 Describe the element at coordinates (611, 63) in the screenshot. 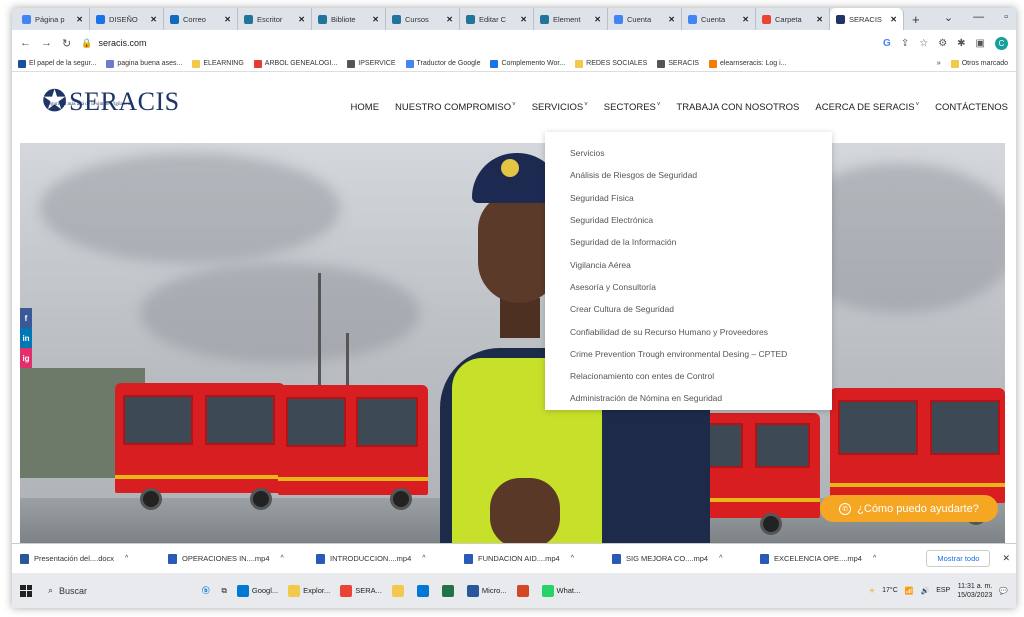

I see `bookmark-item: REDES SOCIALES` at that location.